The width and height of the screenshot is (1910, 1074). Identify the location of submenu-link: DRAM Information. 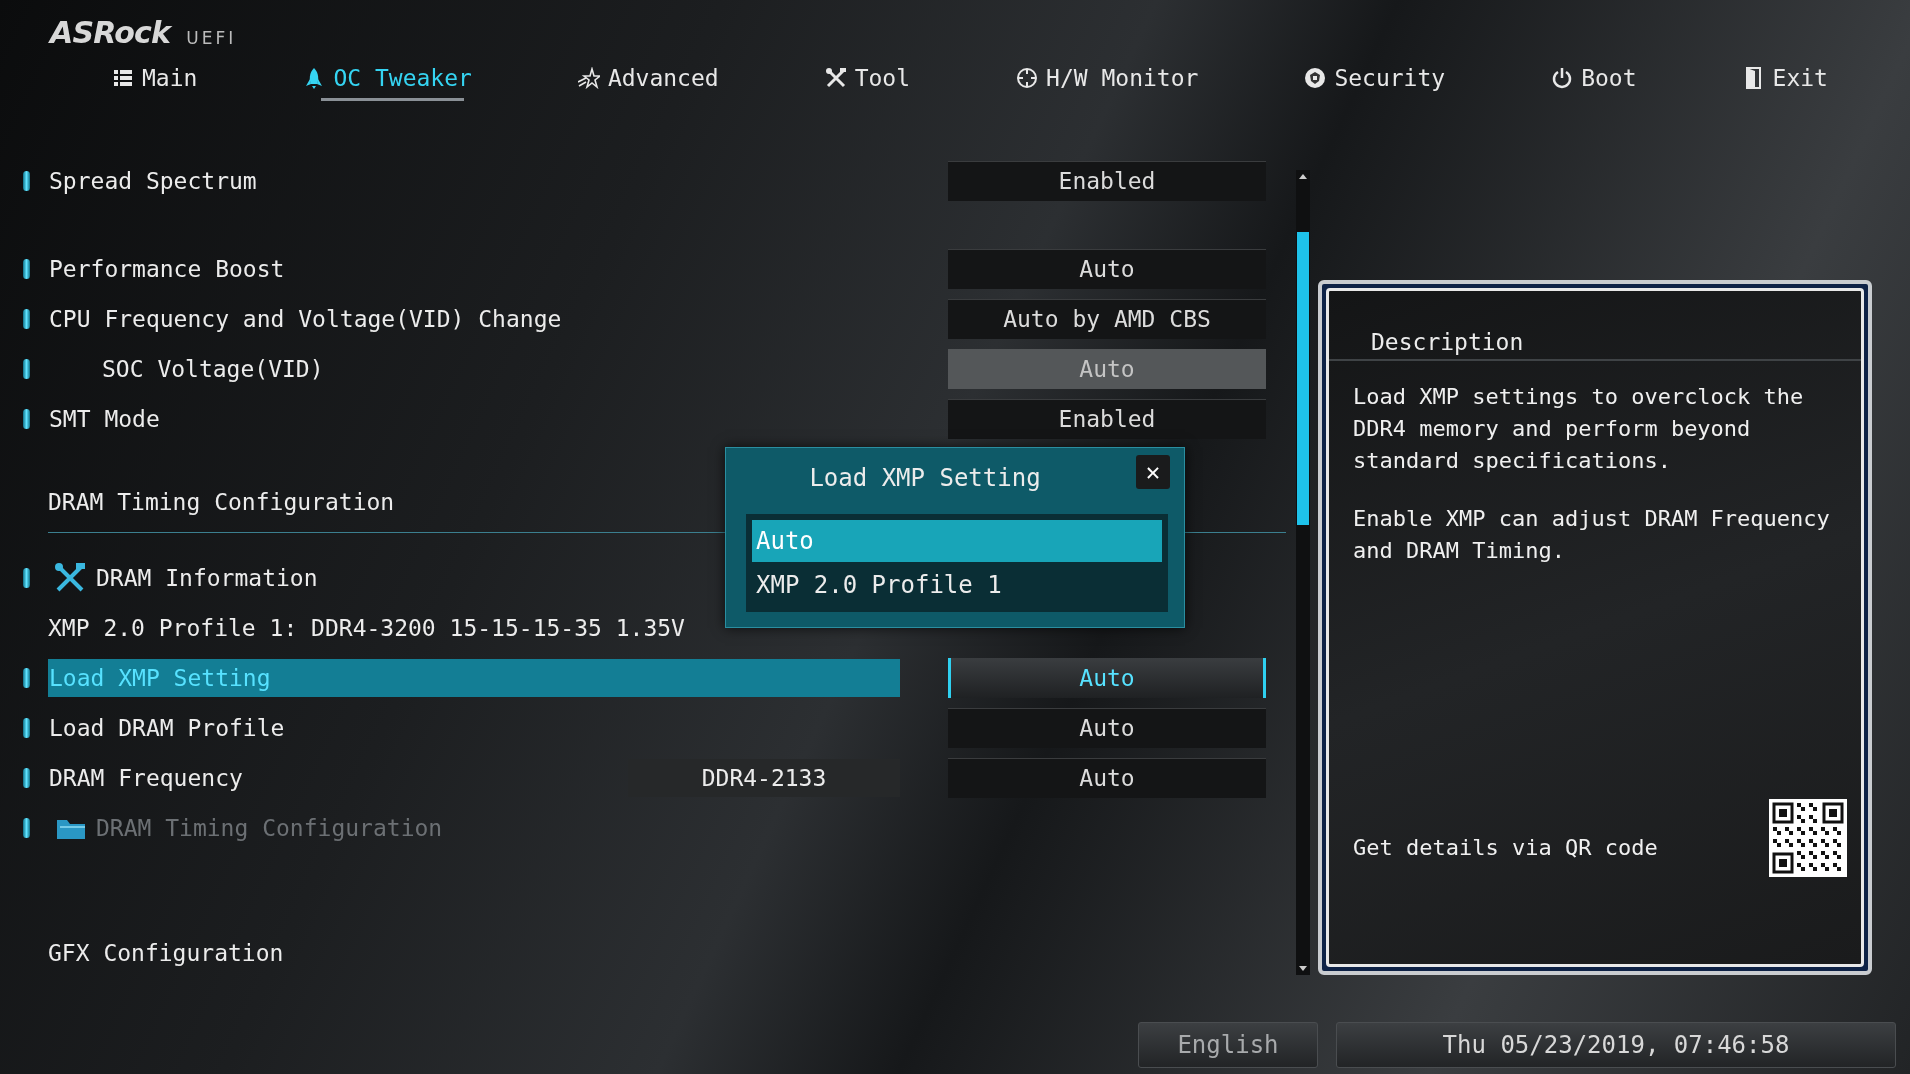
(207, 578).